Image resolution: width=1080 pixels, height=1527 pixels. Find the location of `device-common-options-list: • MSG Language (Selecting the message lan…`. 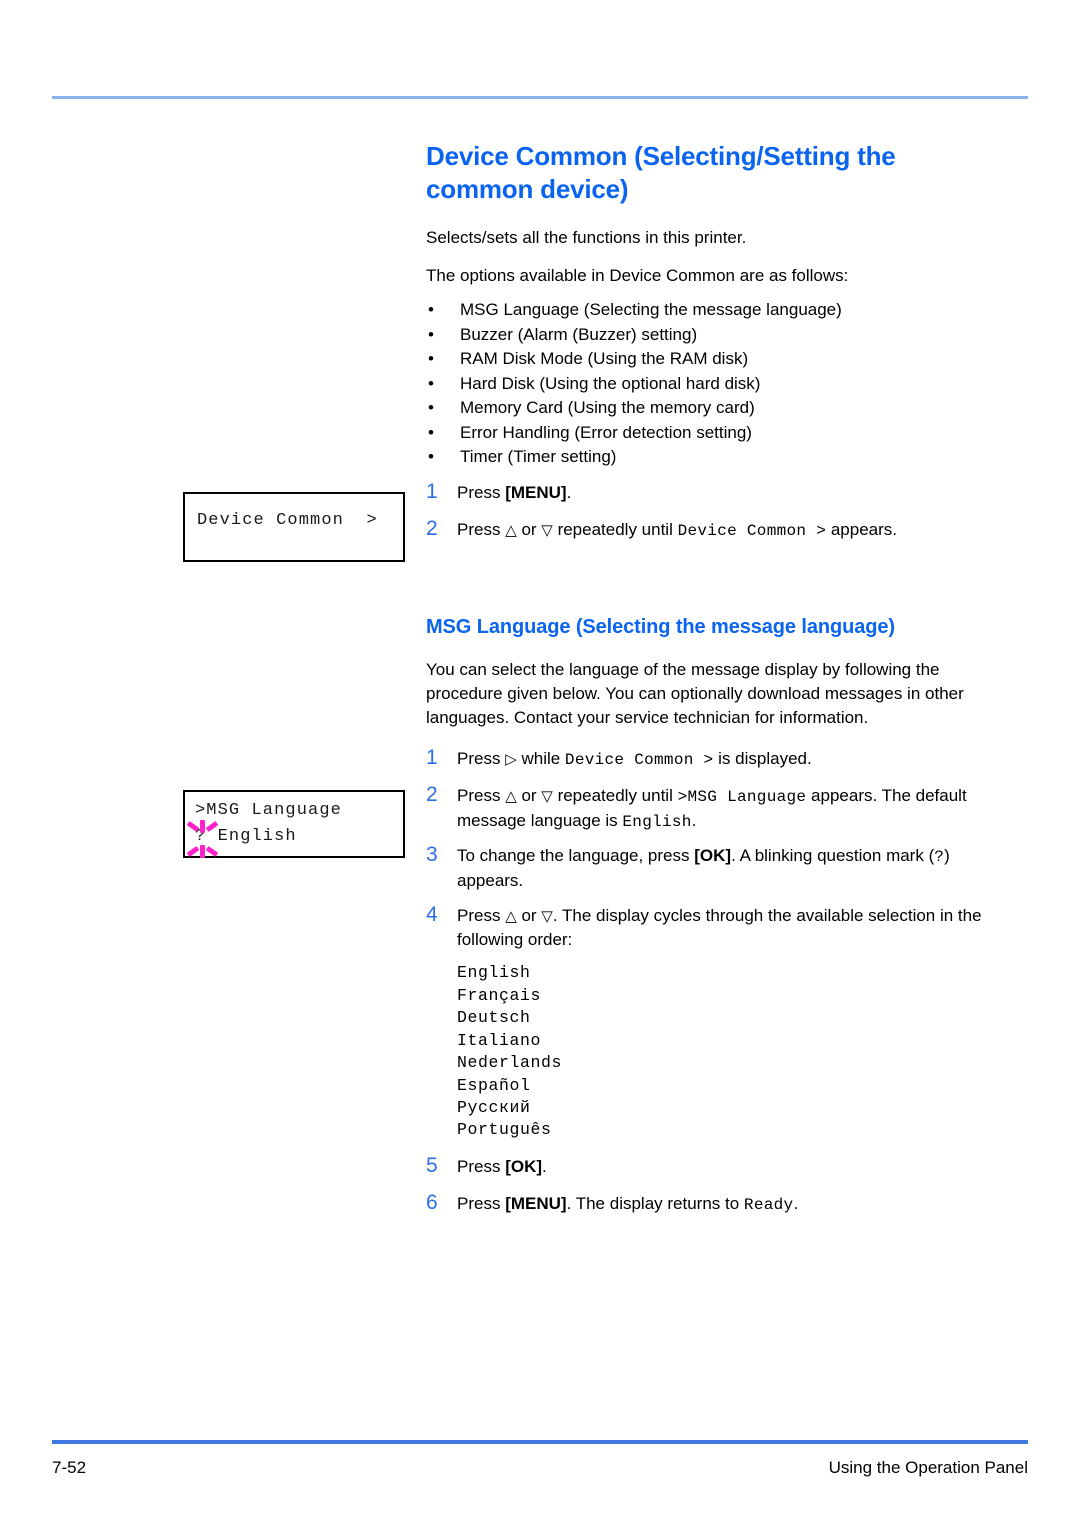

device-common-options-list: • MSG Language (Selecting the message lan… is located at coordinates (704, 383).